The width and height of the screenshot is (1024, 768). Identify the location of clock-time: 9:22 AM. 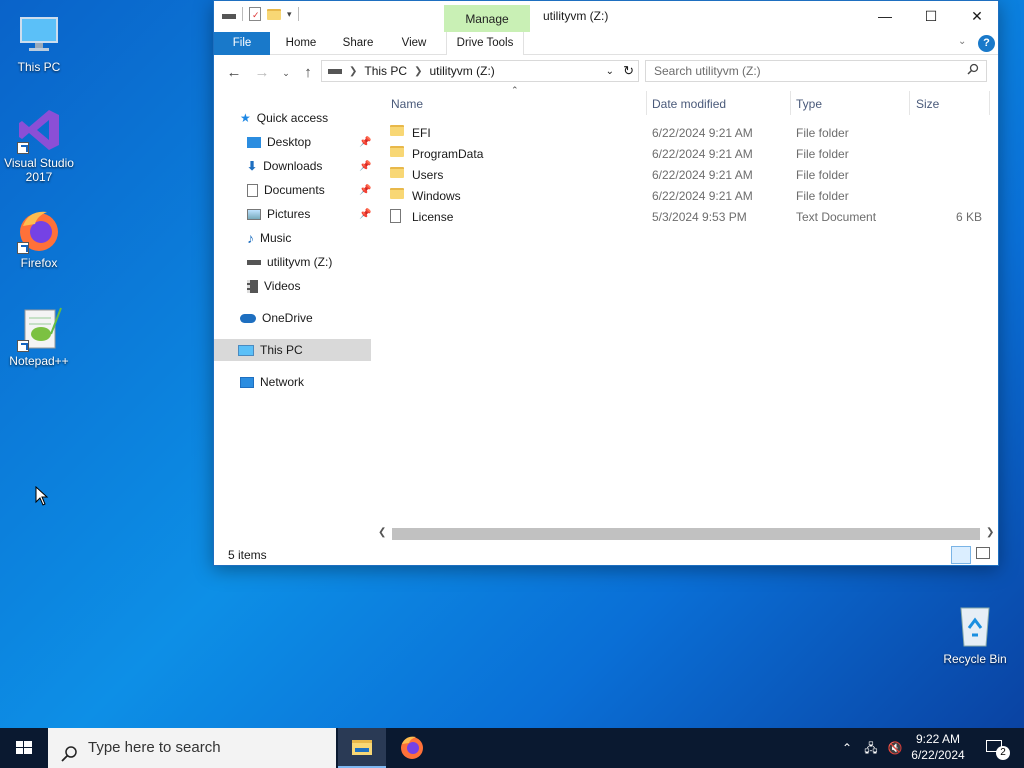
(938, 739).